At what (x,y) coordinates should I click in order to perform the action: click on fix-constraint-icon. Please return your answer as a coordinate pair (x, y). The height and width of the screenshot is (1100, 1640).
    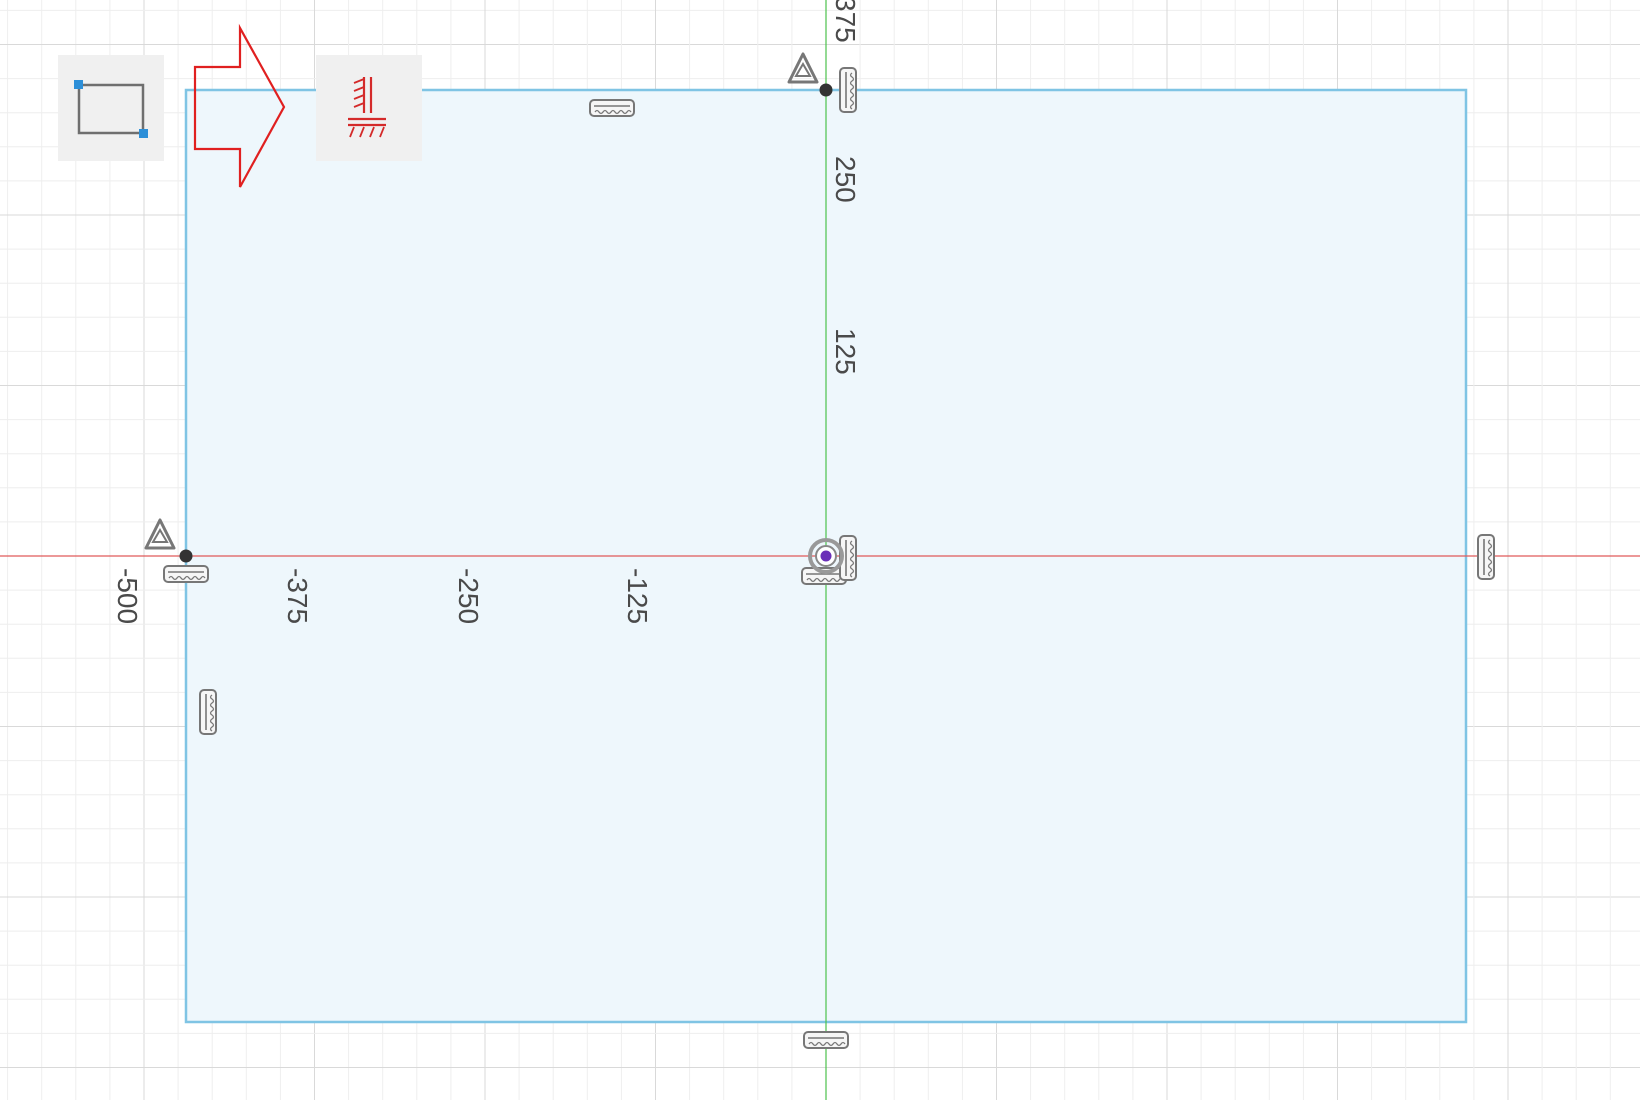
    Looking at the image, I should click on (367, 107).